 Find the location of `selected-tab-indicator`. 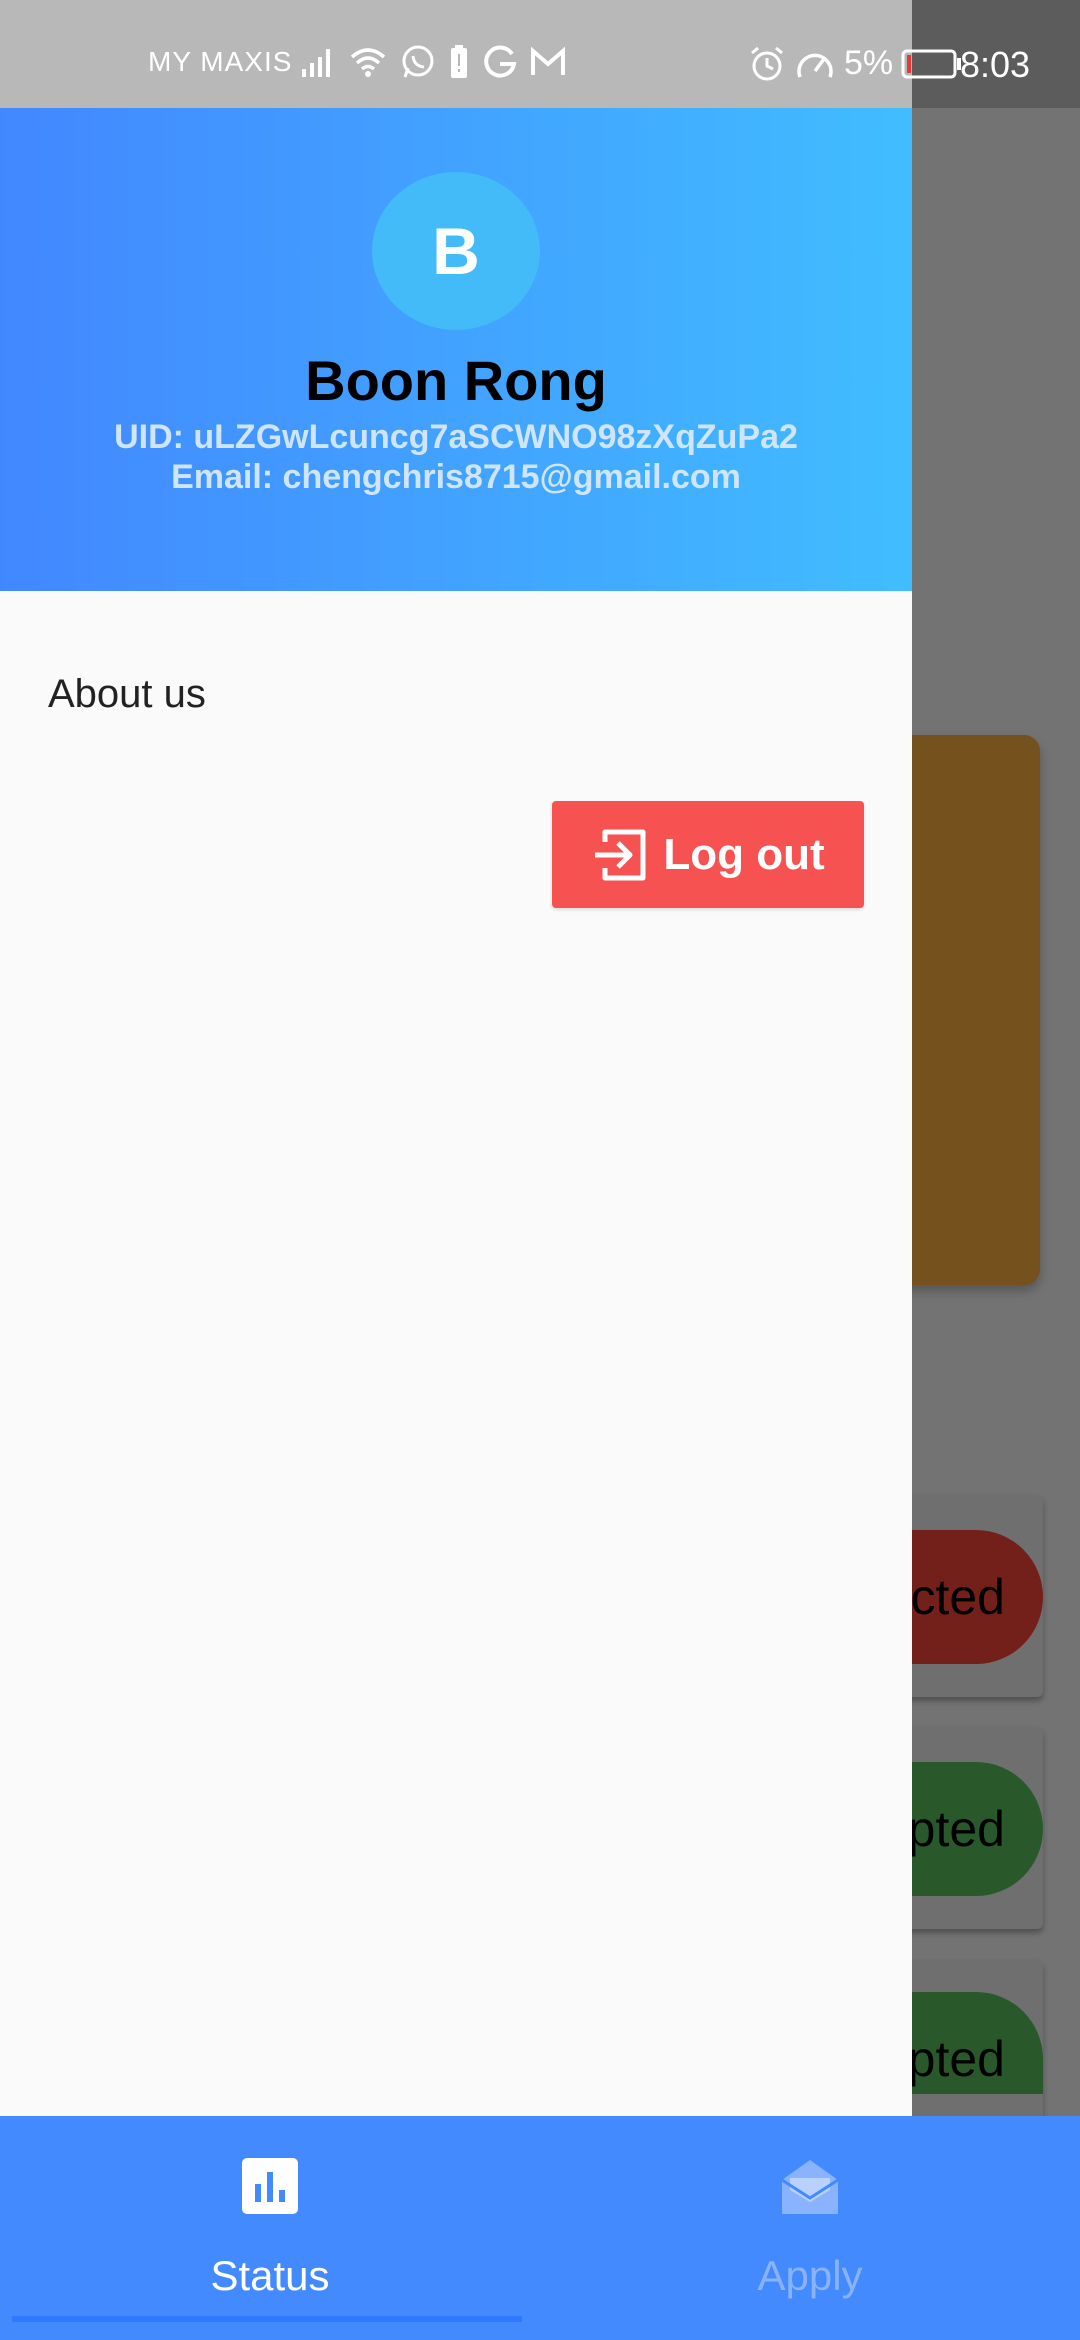

selected-tab-indicator is located at coordinates (267, 2319).